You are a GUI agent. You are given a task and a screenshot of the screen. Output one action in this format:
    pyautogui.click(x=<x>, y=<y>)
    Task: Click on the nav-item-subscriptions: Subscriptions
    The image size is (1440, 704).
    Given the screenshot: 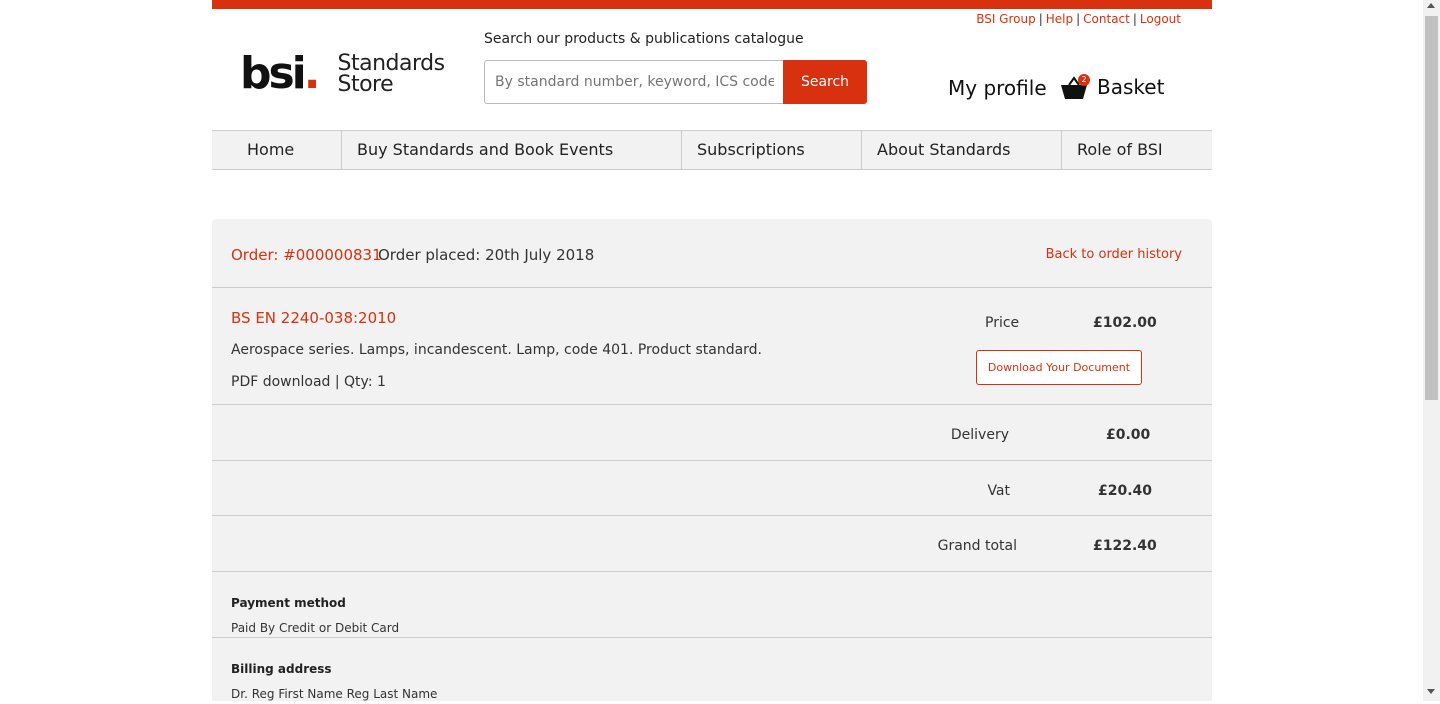 What is the action you would take?
    pyautogui.click(x=772, y=150)
    